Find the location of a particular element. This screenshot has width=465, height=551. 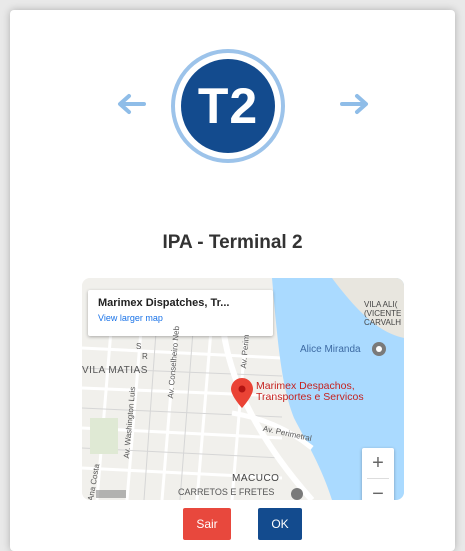

terminal-badge: T2 is located at coordinates (228, 106).